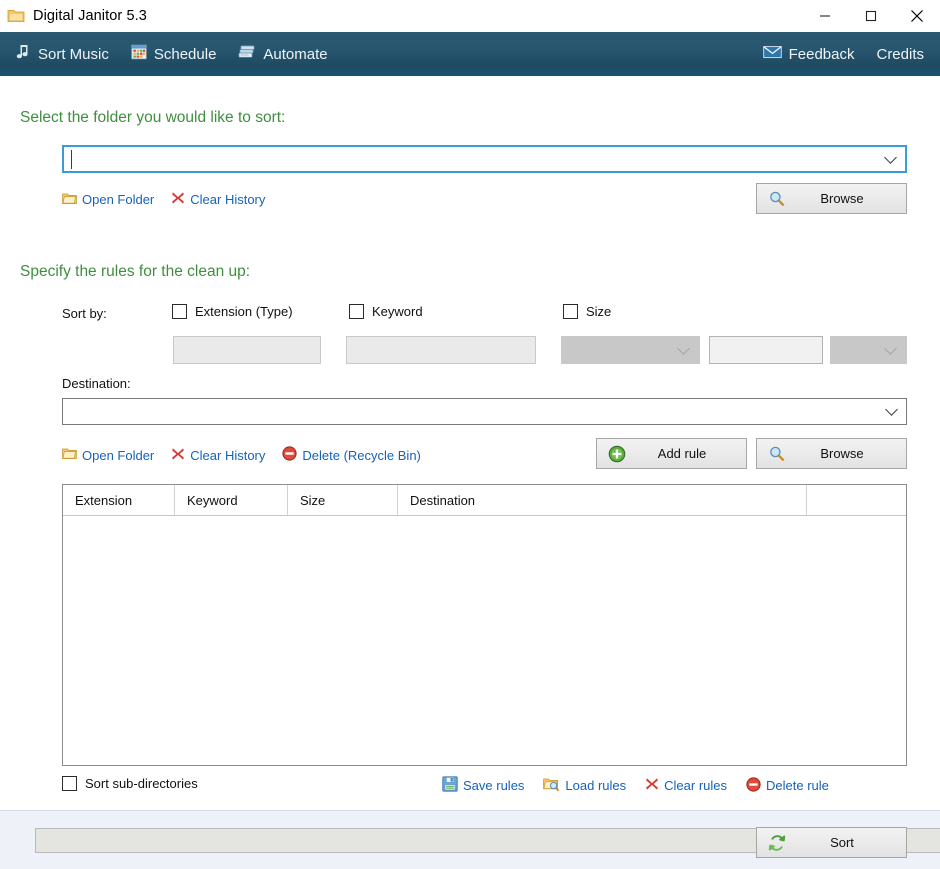 The height and width of the screenshot is (869, 940). Describe the element at coordinates (797, 785) in the screenshot. I see `link-label: Delete rule` at that location.